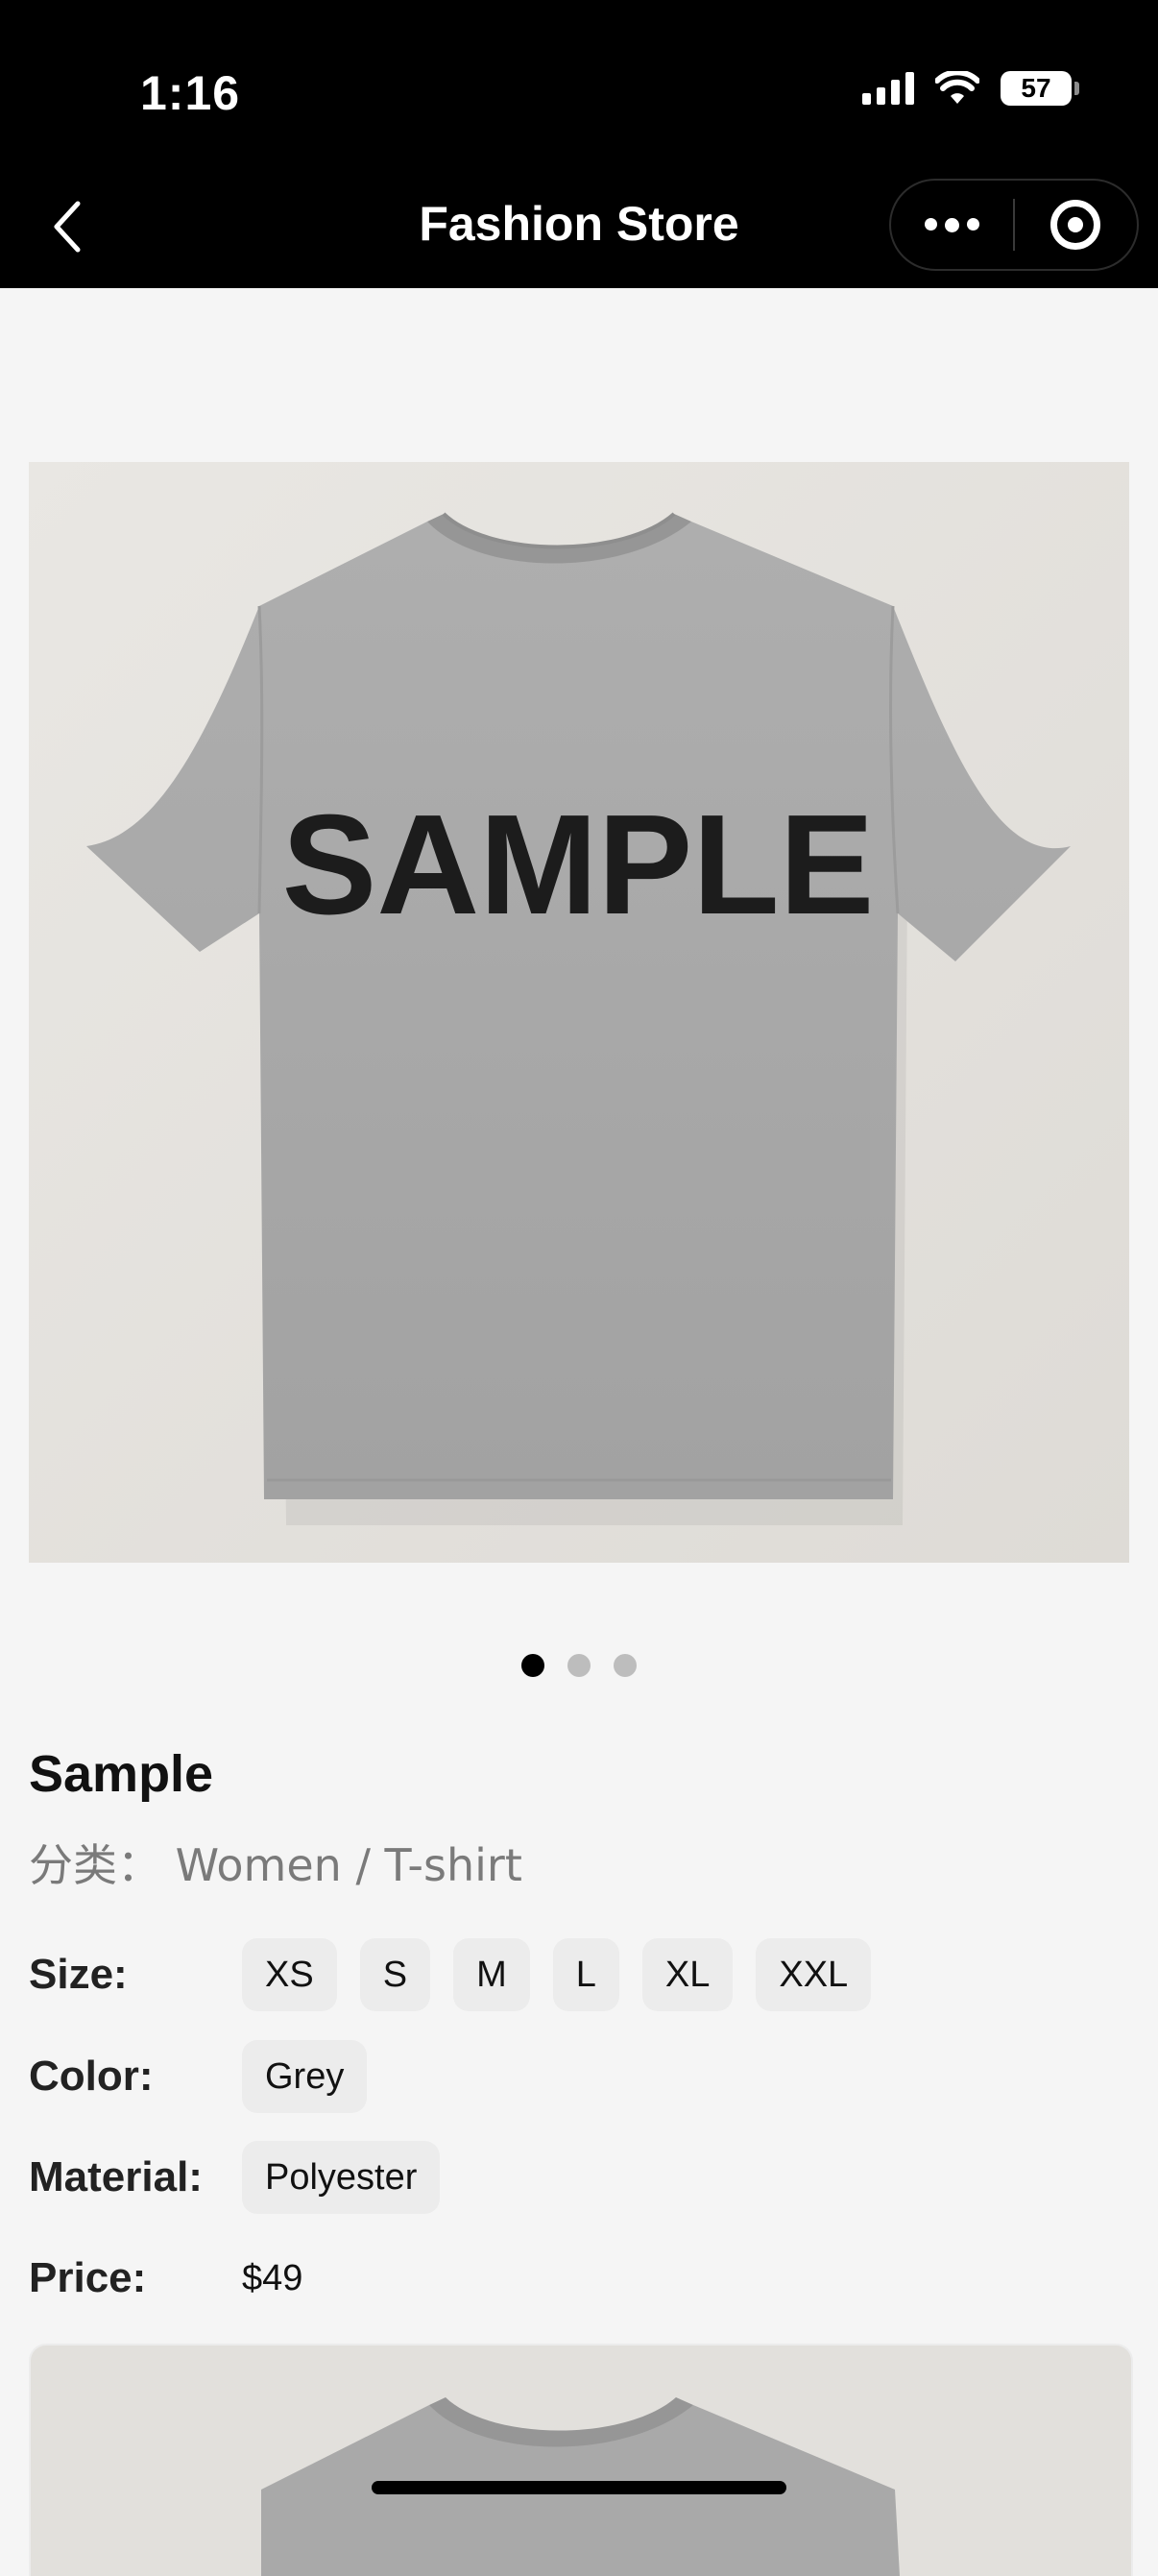 The width and height of the screenshot is (1158, 2576). I want to click on price-row: Price: $49, so click(165, 2278).